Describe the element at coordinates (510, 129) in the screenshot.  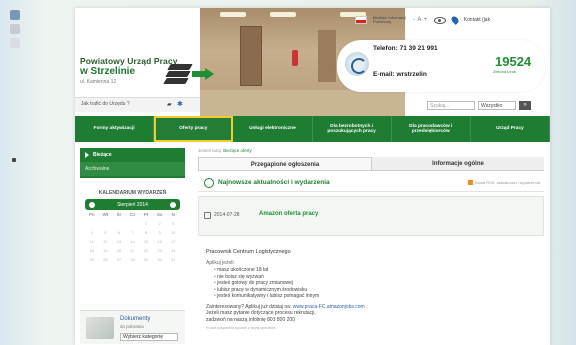
I see `nav-item-office: Urząd Pracy` at that location.